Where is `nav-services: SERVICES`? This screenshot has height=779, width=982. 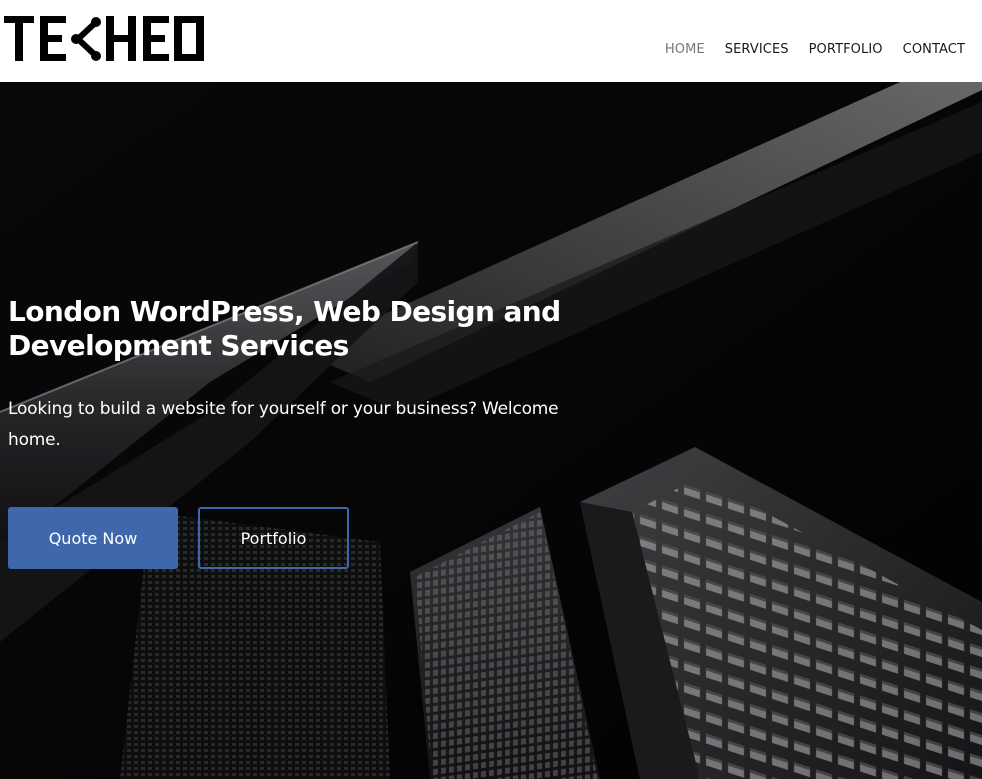
nav-services: SERVICES is located at coordinates (757, 50).